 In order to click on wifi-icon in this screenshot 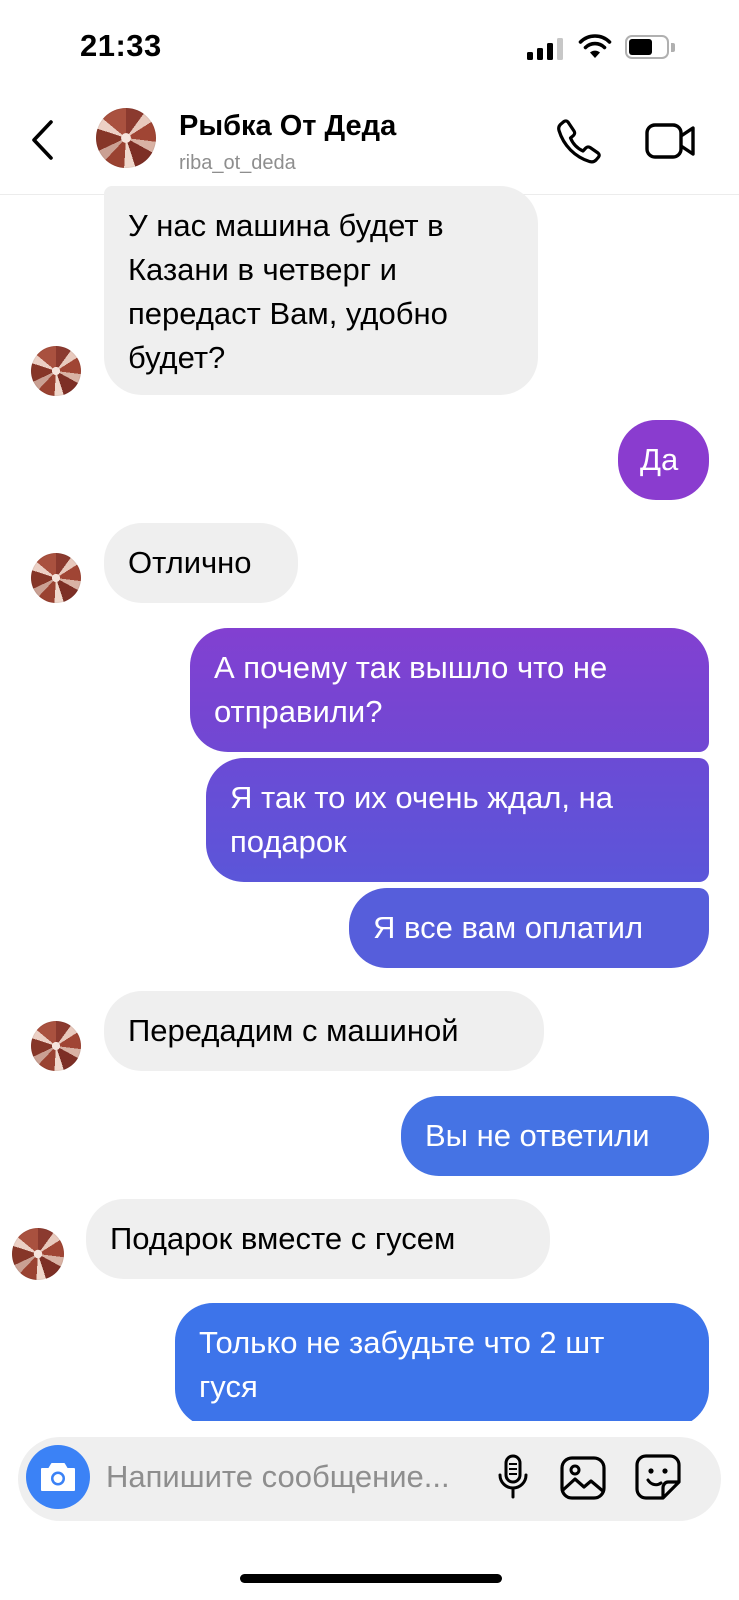, I will do `click(595, 46)`.